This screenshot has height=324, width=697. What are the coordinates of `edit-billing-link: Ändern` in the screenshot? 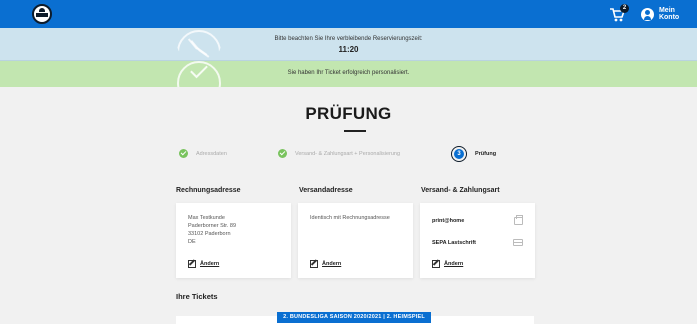 It's located at (203, 264).